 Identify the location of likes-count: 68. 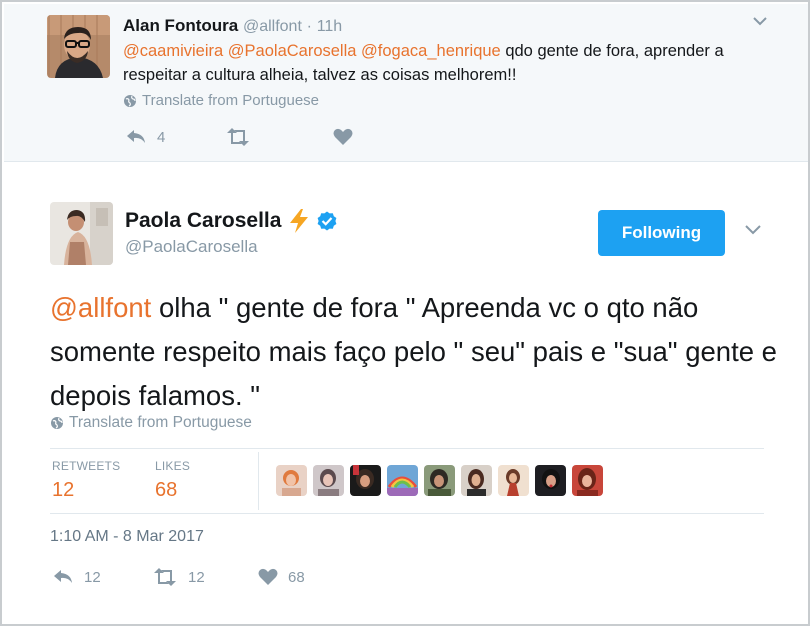
(166, 490).